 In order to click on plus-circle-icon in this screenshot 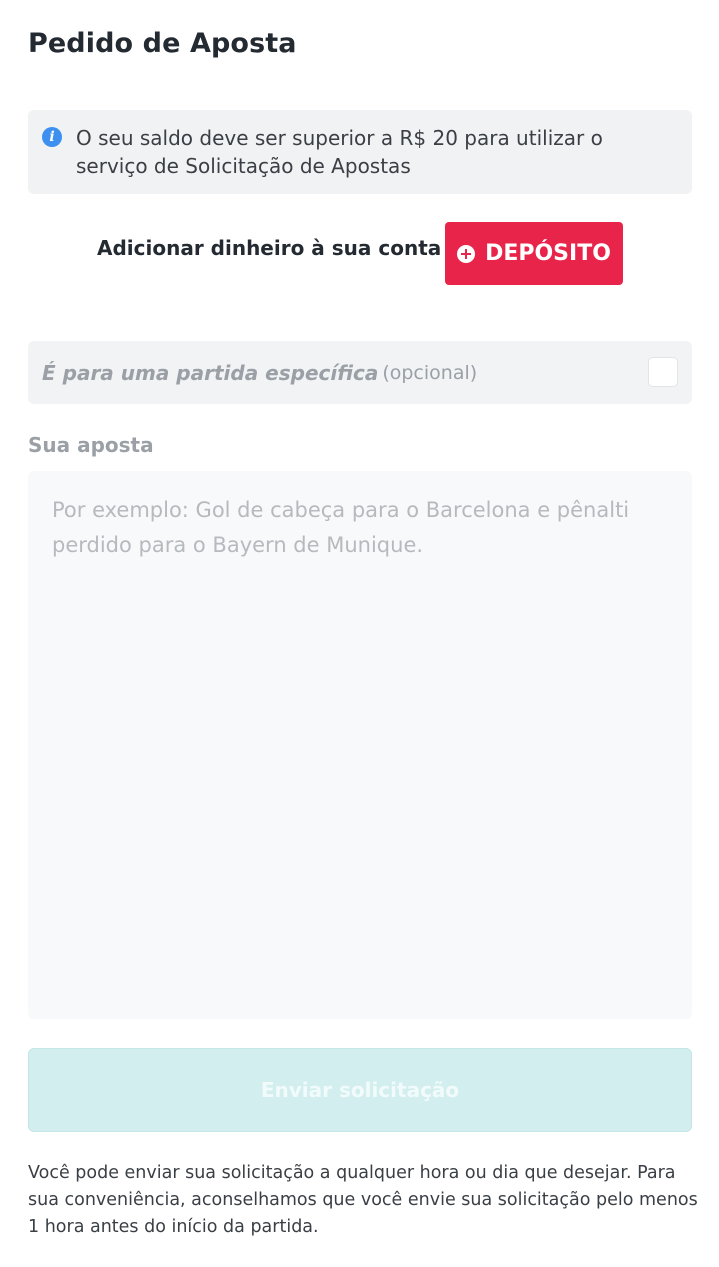, I will do `click(466, 253)`.